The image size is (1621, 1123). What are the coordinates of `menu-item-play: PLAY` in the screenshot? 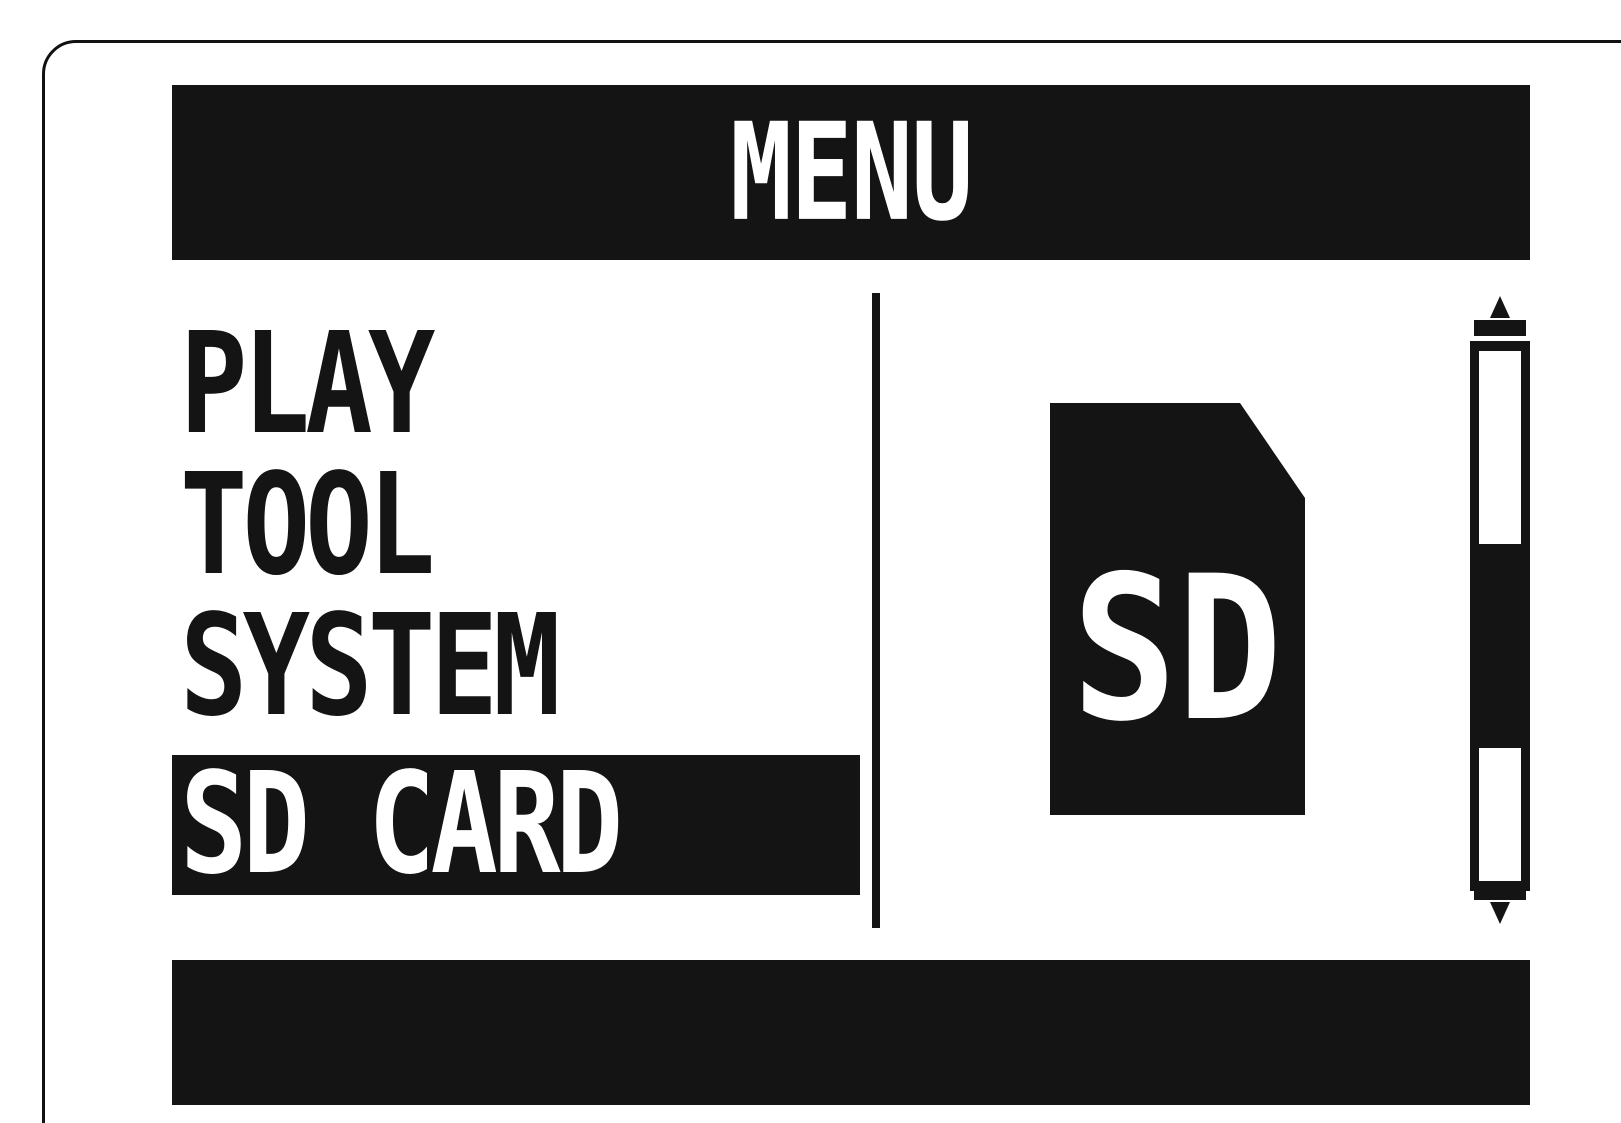 It's located at (516, 384).